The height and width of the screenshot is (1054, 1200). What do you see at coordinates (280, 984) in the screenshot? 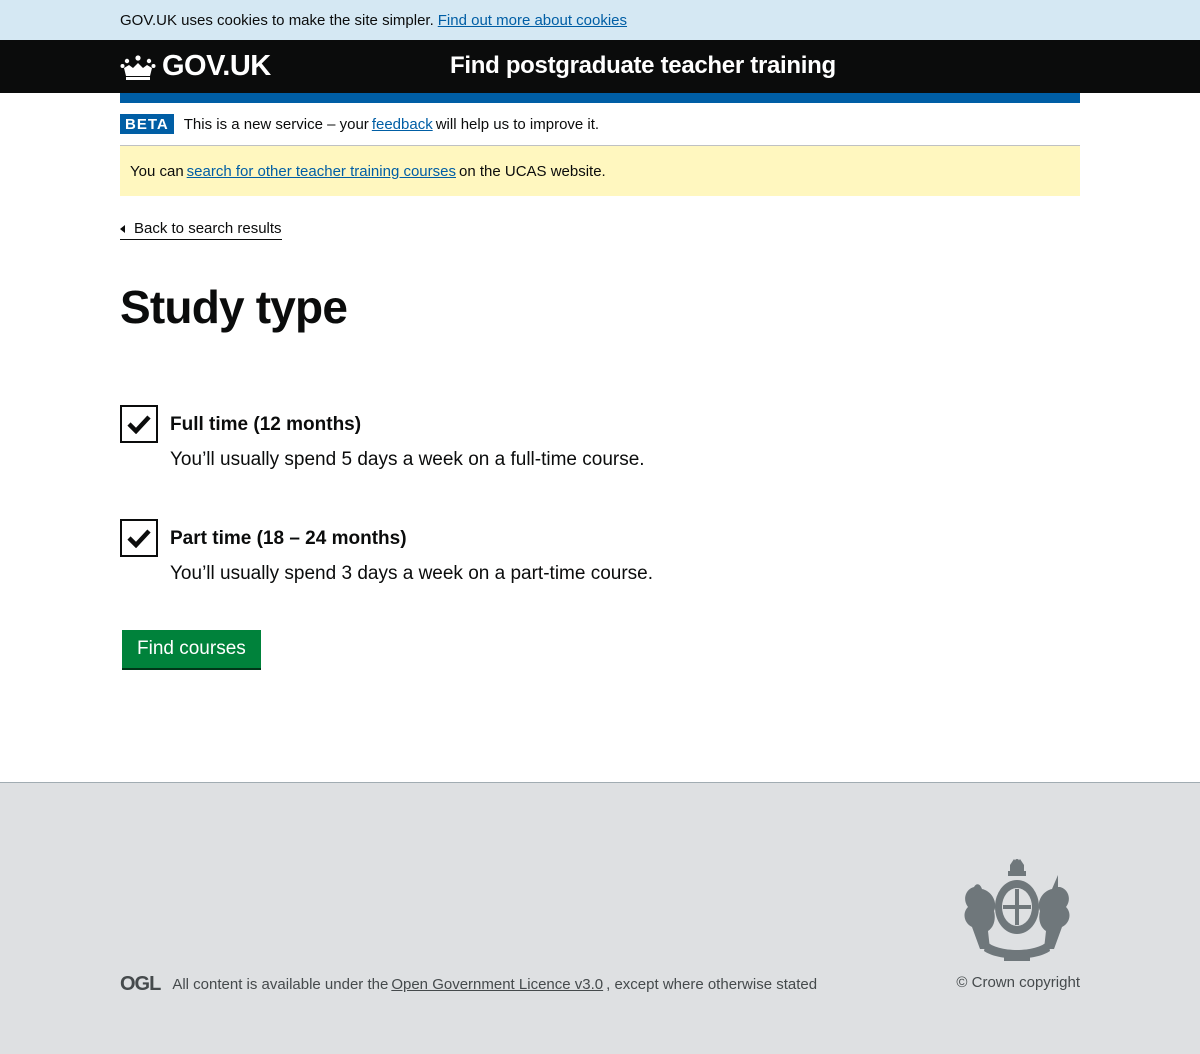
I see `licence-text-before: All content is available under the` at bounding box center [280, 984].